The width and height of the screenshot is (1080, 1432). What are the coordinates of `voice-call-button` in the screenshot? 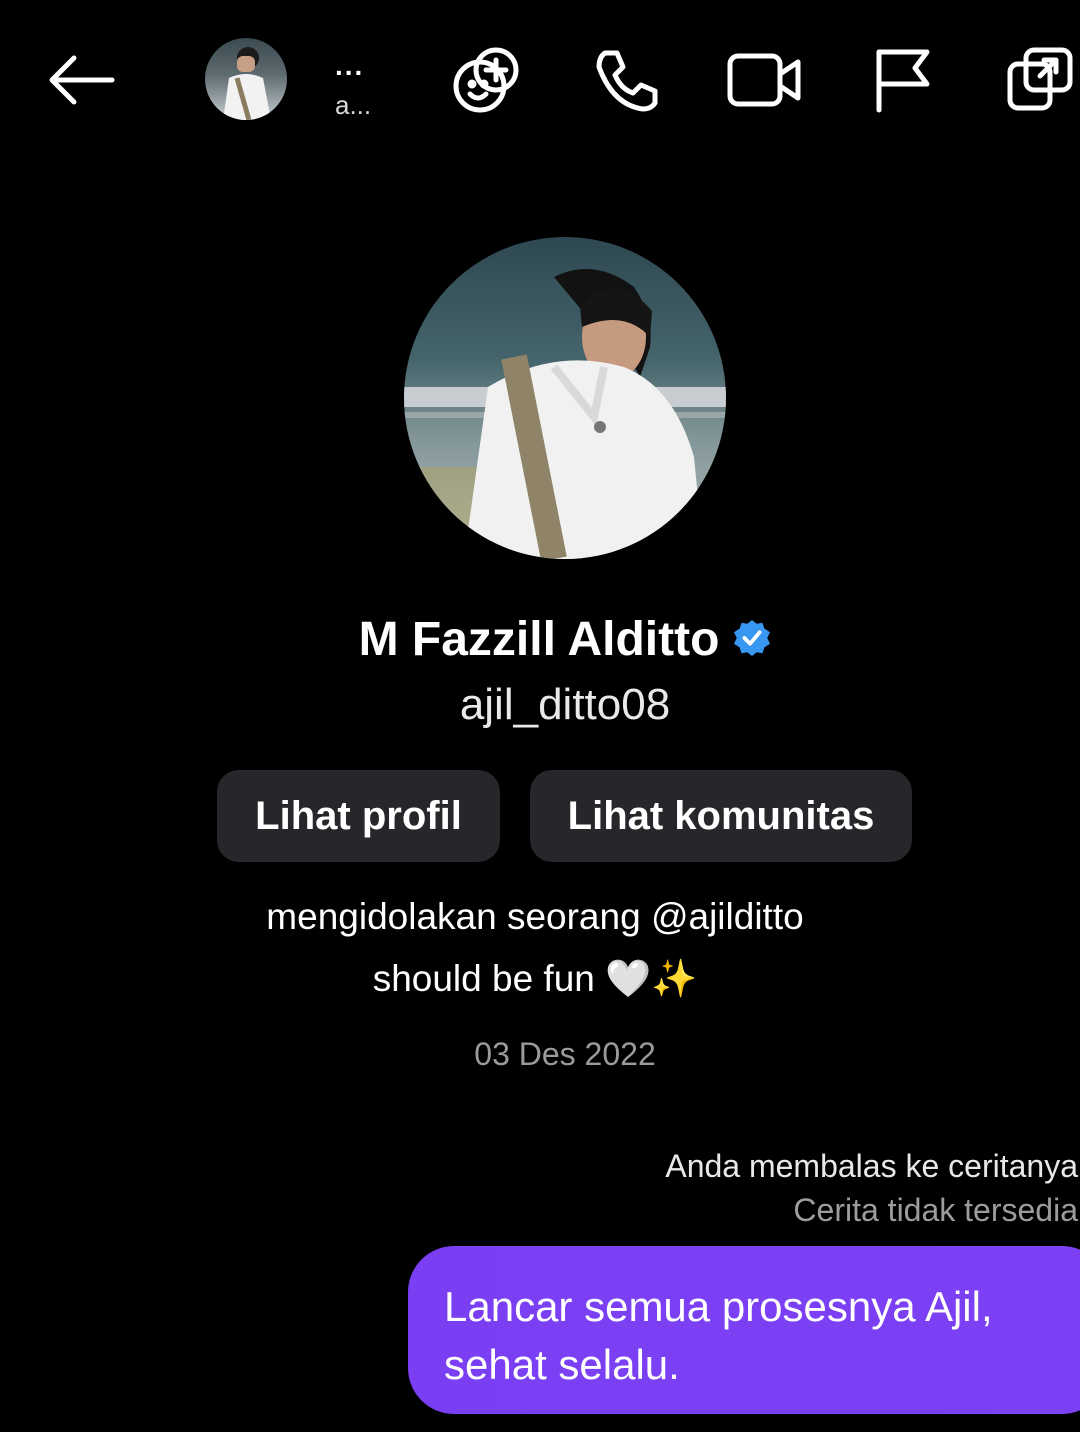 It's located at (626, 80).